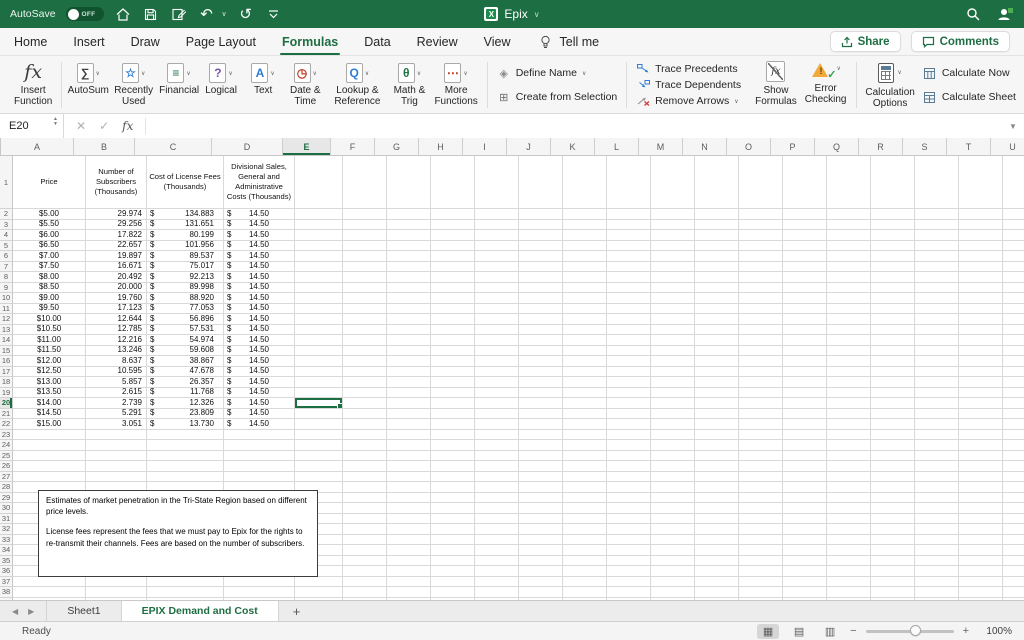  Describe the element at coordinates (585, 308) in the screenshot. I see `cell-K11` at that location.